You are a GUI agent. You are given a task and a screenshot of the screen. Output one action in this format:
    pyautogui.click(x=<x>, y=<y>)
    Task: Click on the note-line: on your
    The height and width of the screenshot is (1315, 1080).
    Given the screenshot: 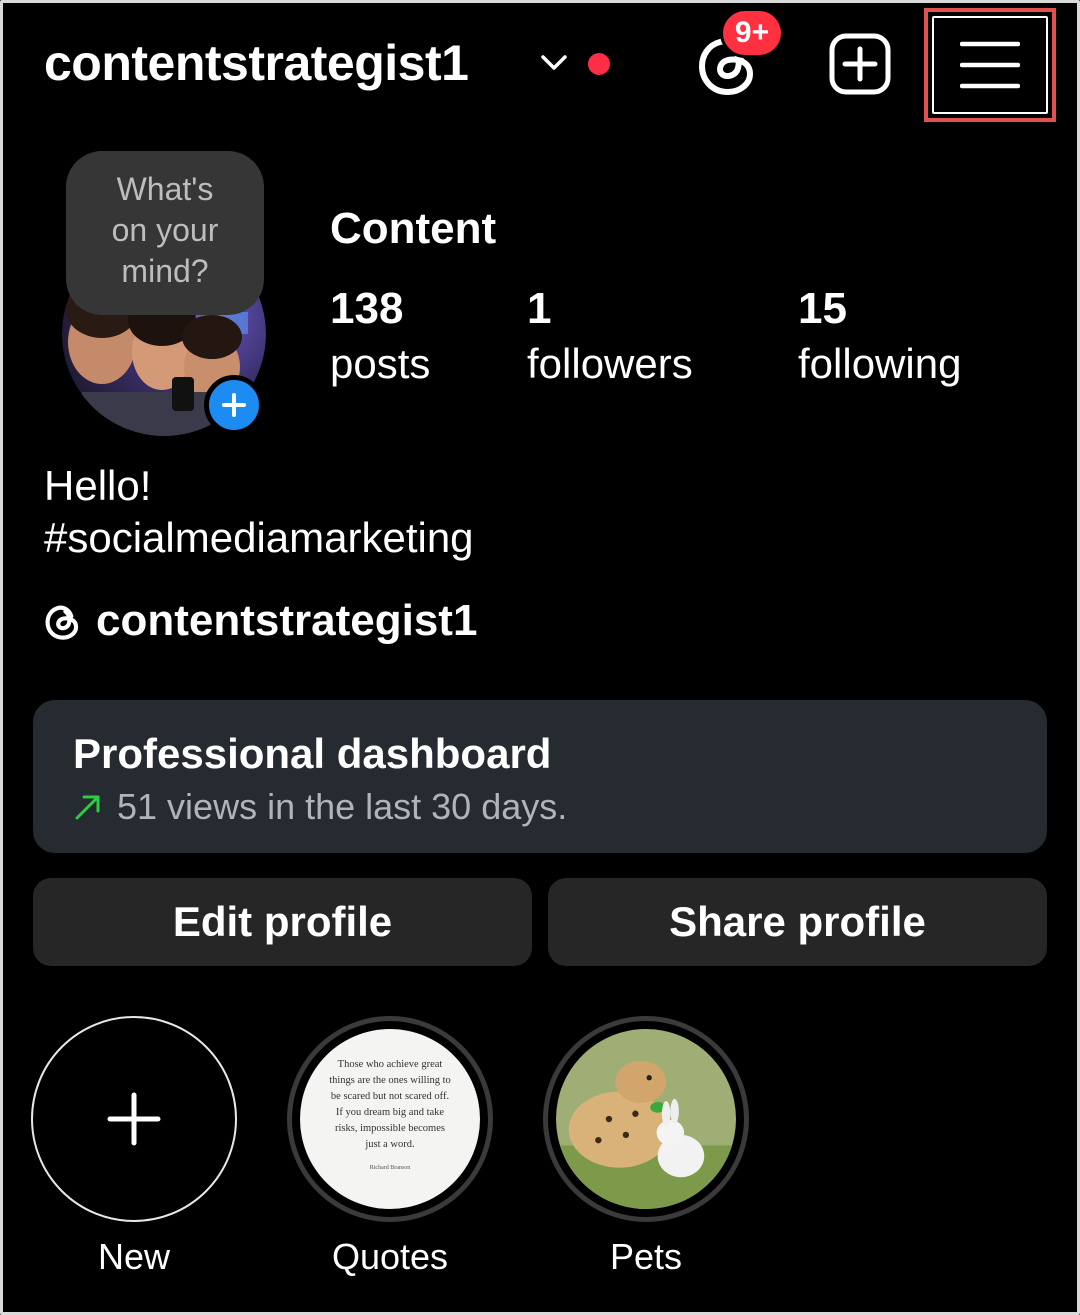 What is the action you would take?
    pyautogui.click(x=165, y=230)
    